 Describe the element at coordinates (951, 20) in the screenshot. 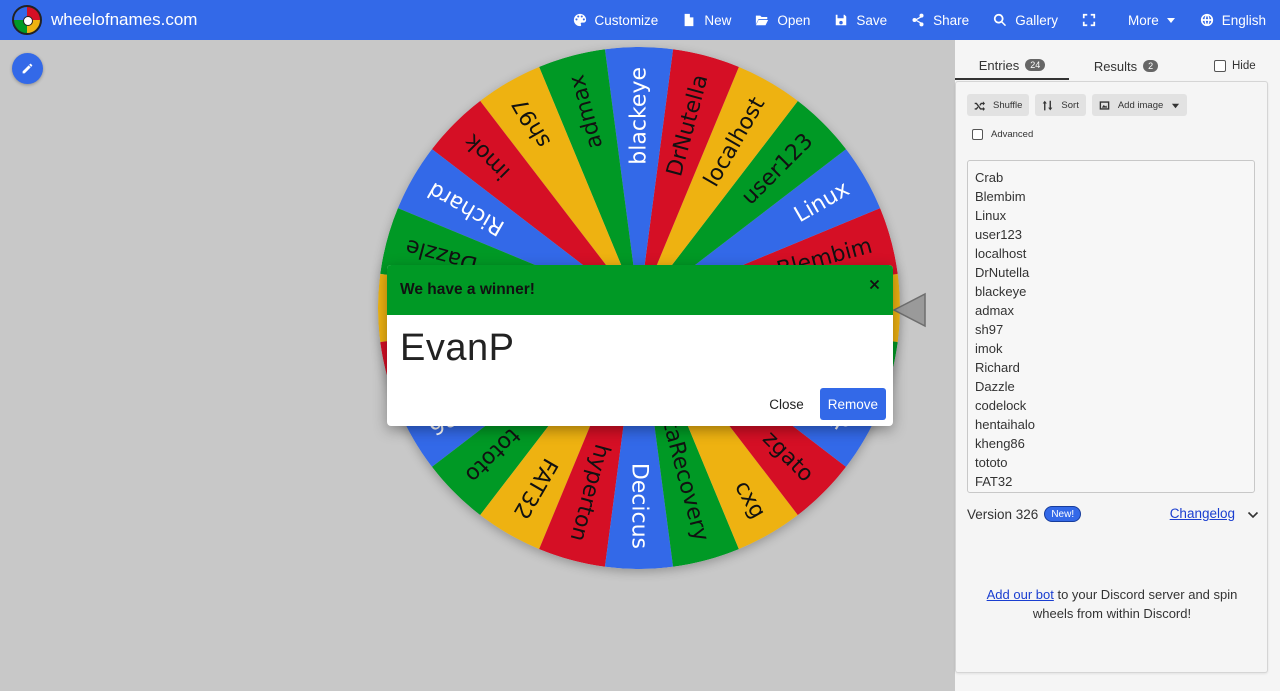

I see `nav-label: Share` at that location.